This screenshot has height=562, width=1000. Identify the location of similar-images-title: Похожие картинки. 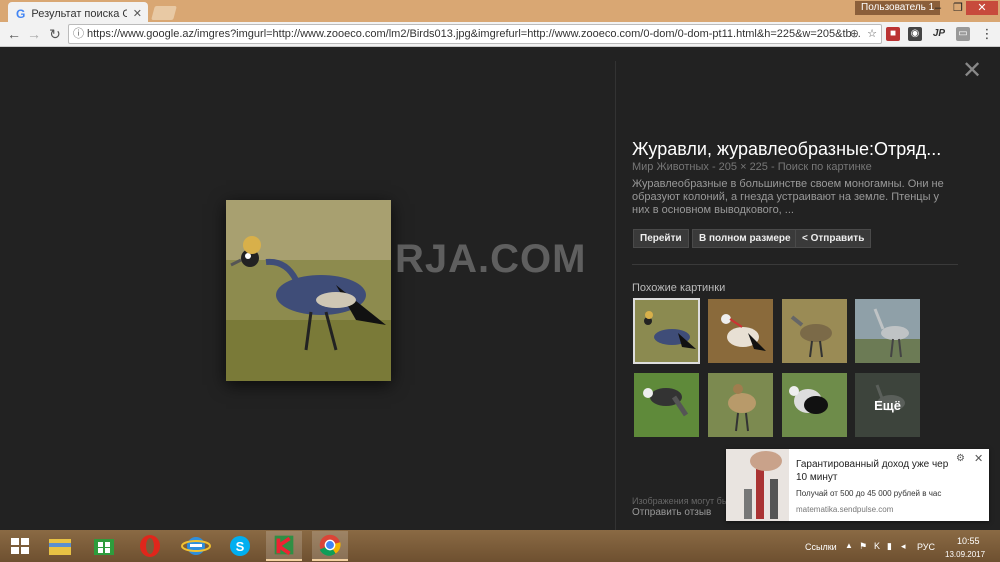
(679, 288).